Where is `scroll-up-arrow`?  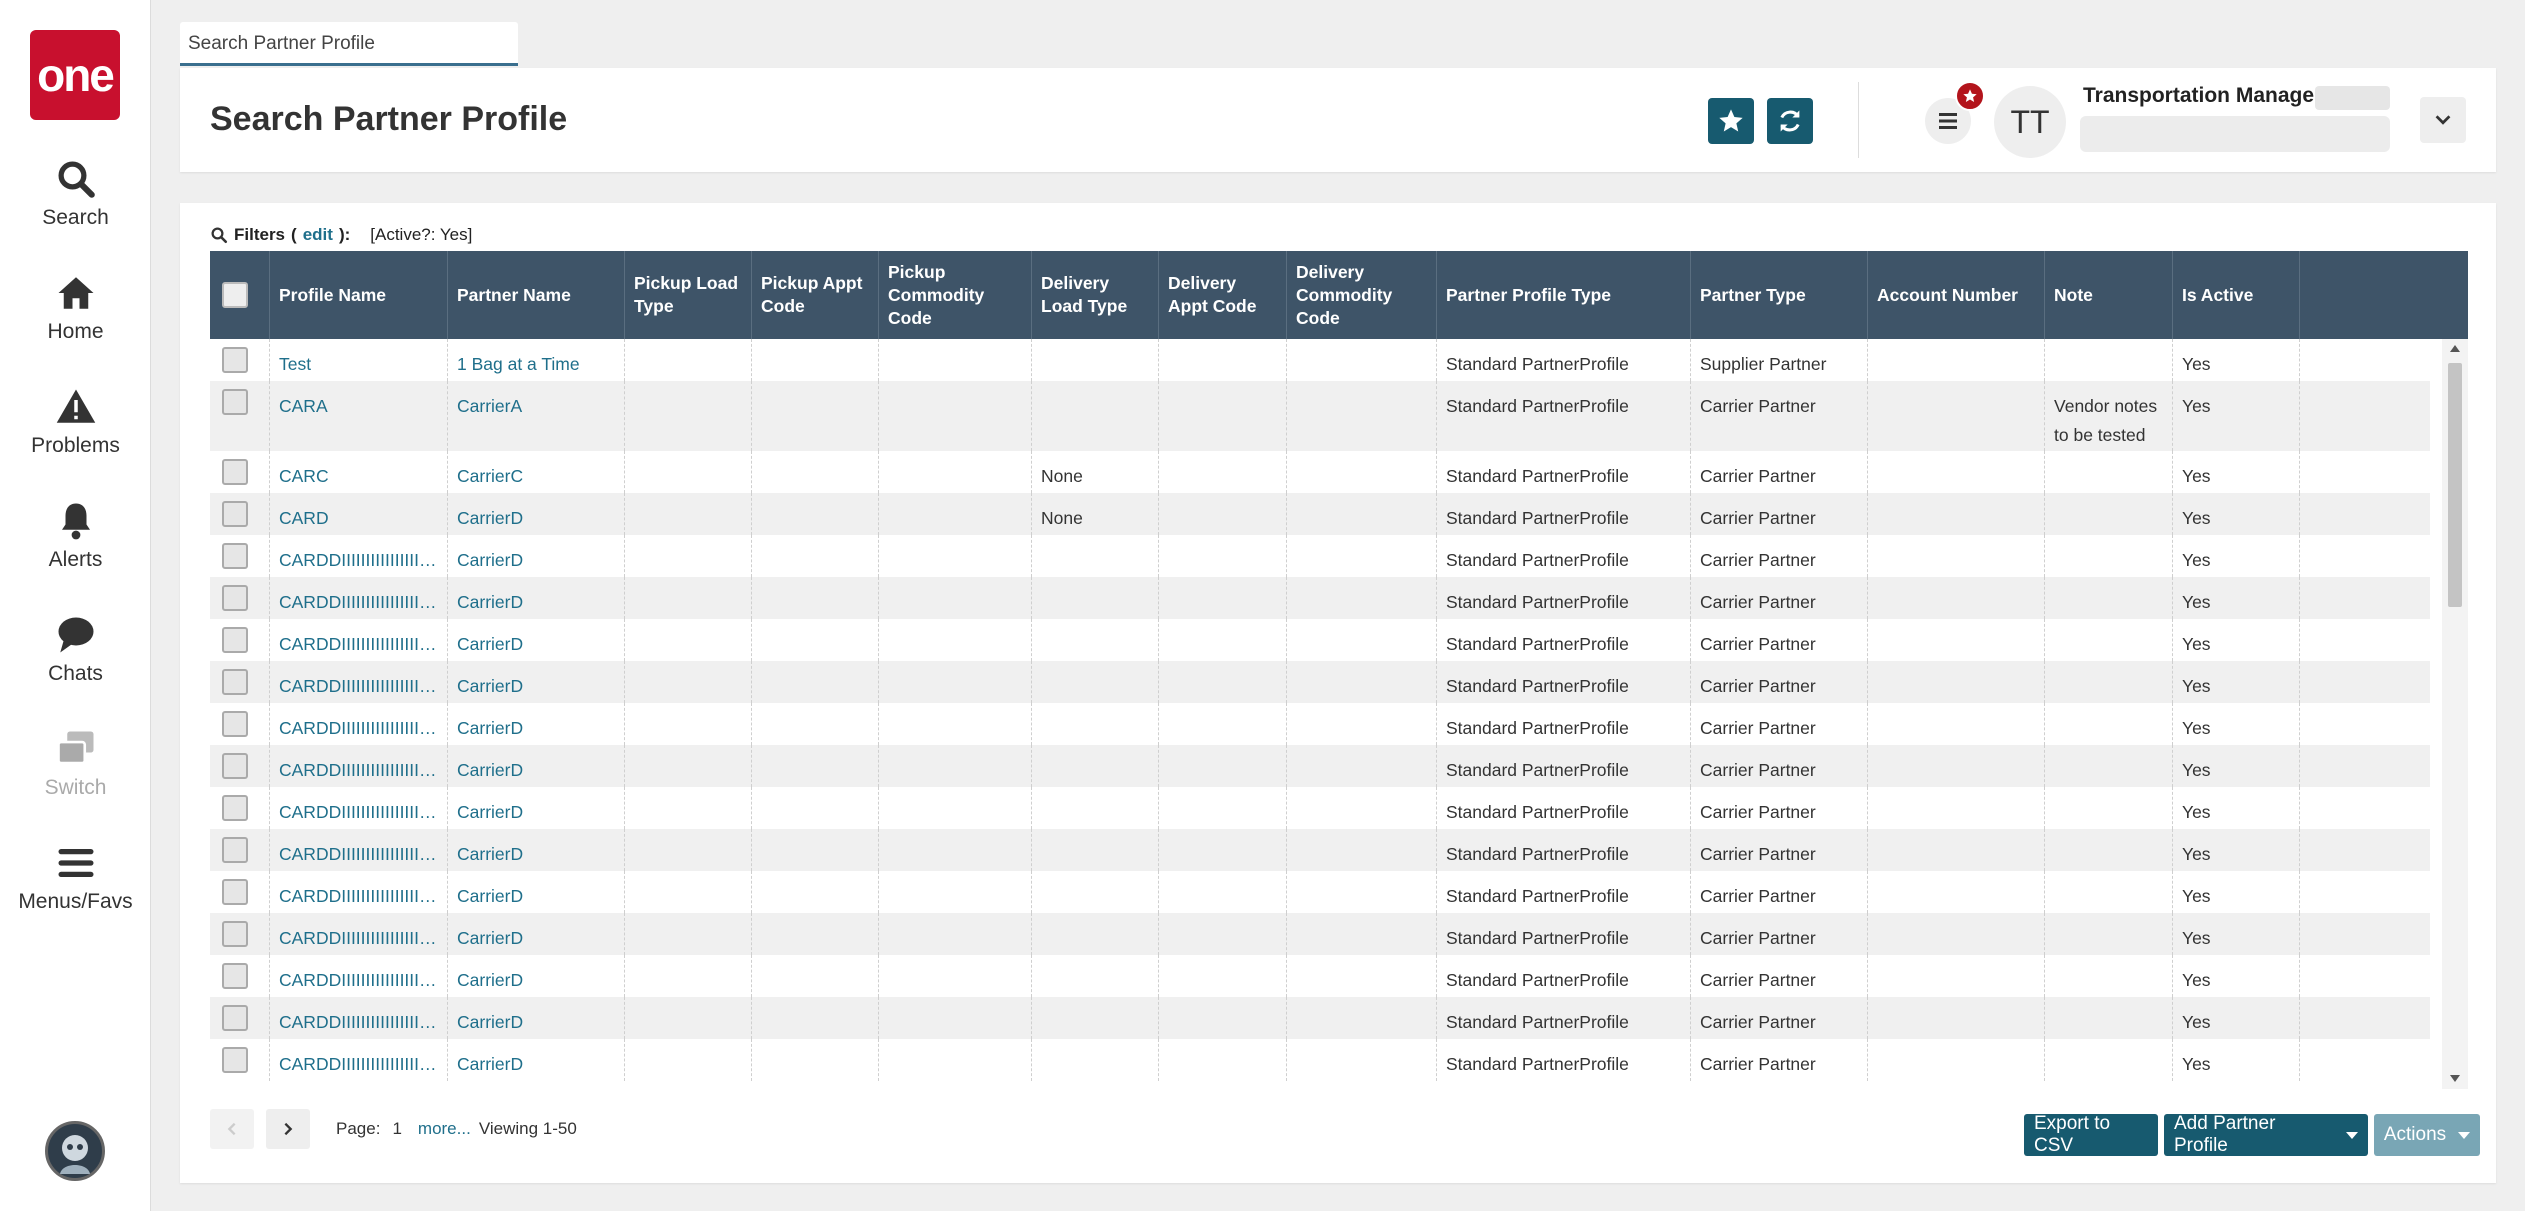
scroll-up-arrow is located at coordinates (2455, 348).